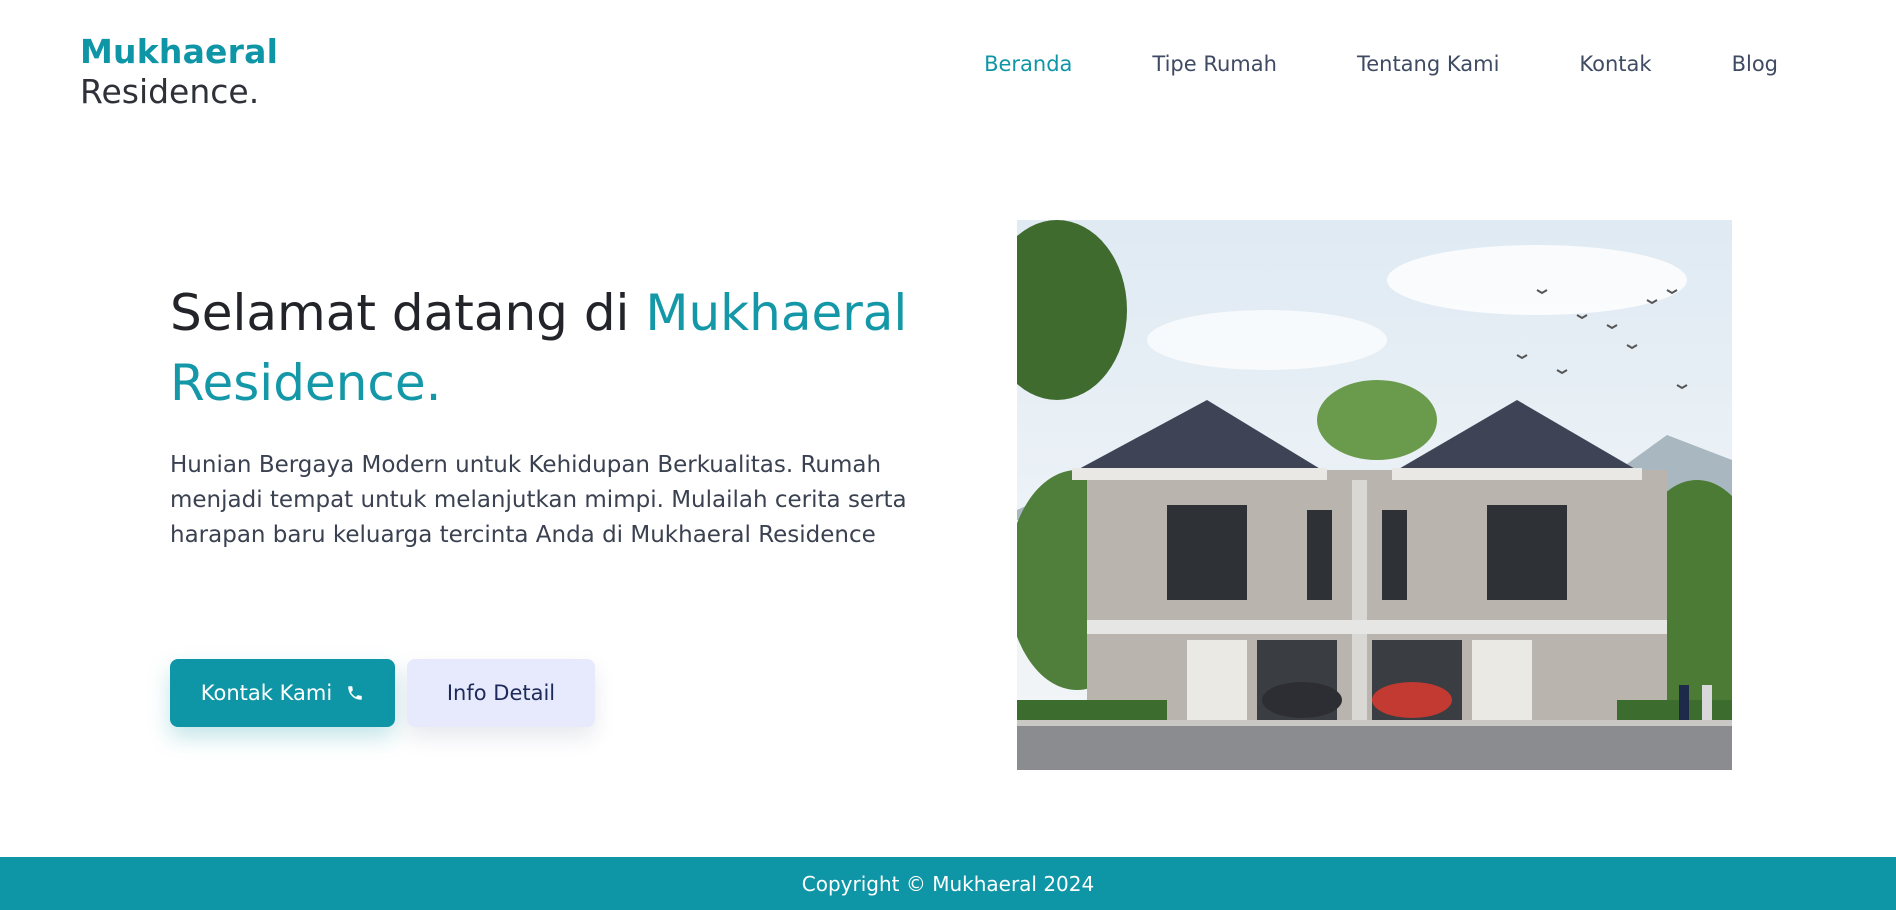 The height and width of the screenshot is (910, 1896). What do you see at coordinates (170, 91) in the screenshot?
I see `brand-name-line2: Residence.` at bounding box center [170, 91].